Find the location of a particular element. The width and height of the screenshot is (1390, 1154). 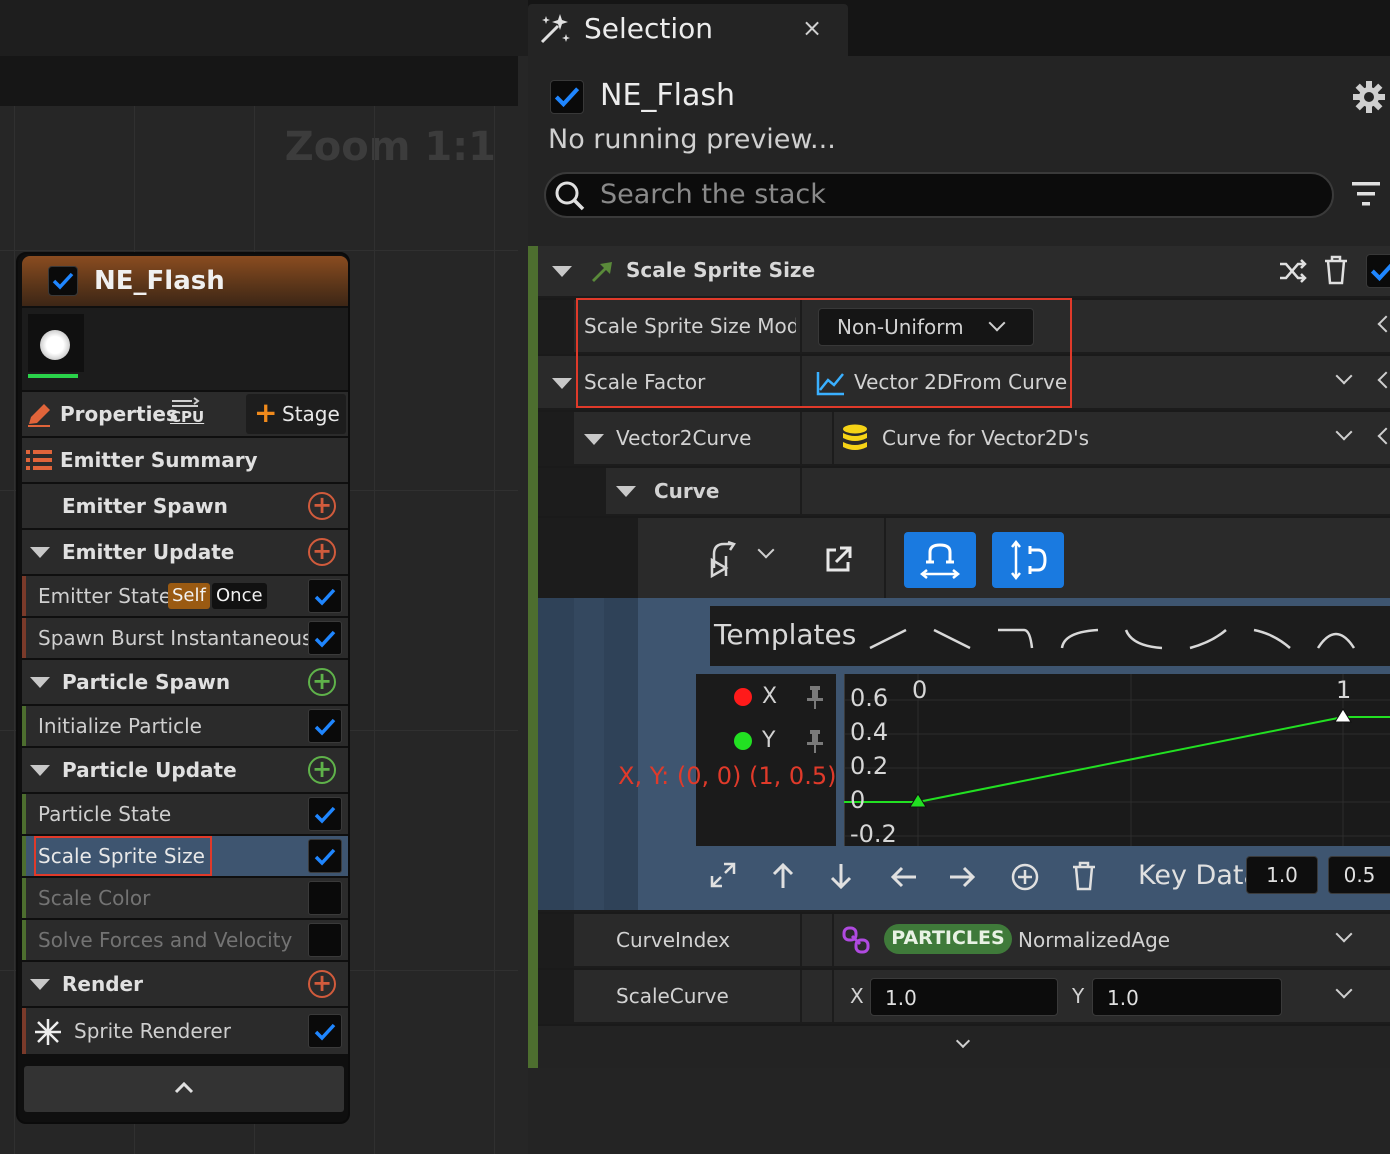

emitter-update-row: Emitter Update + is located at coordinates (185, 552).